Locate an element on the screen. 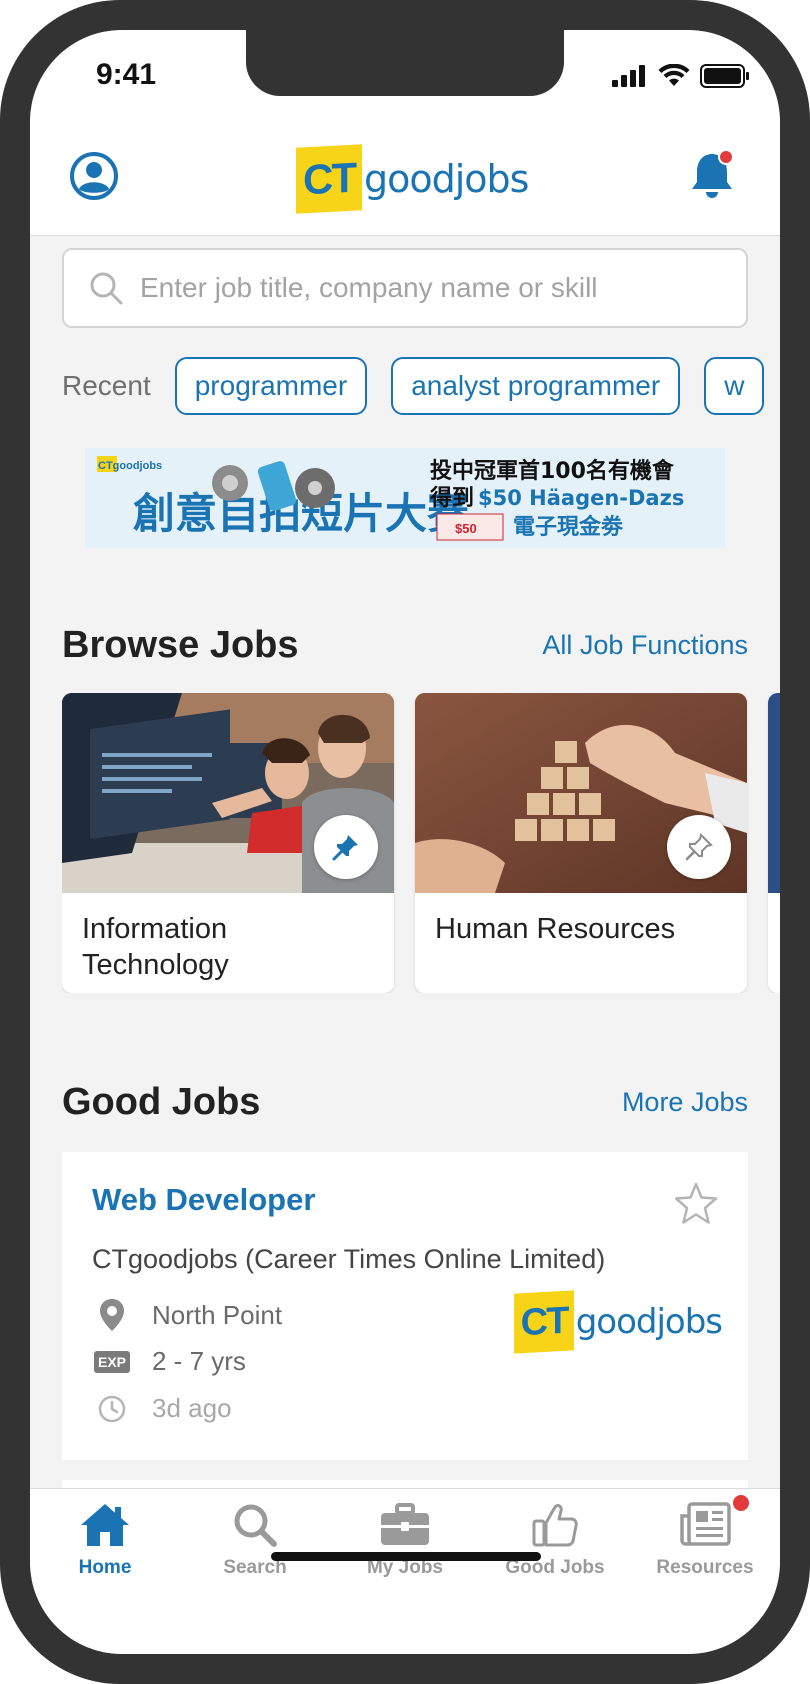 The image size is (810, 1684). search-bar is located at coordinates (405, 288).